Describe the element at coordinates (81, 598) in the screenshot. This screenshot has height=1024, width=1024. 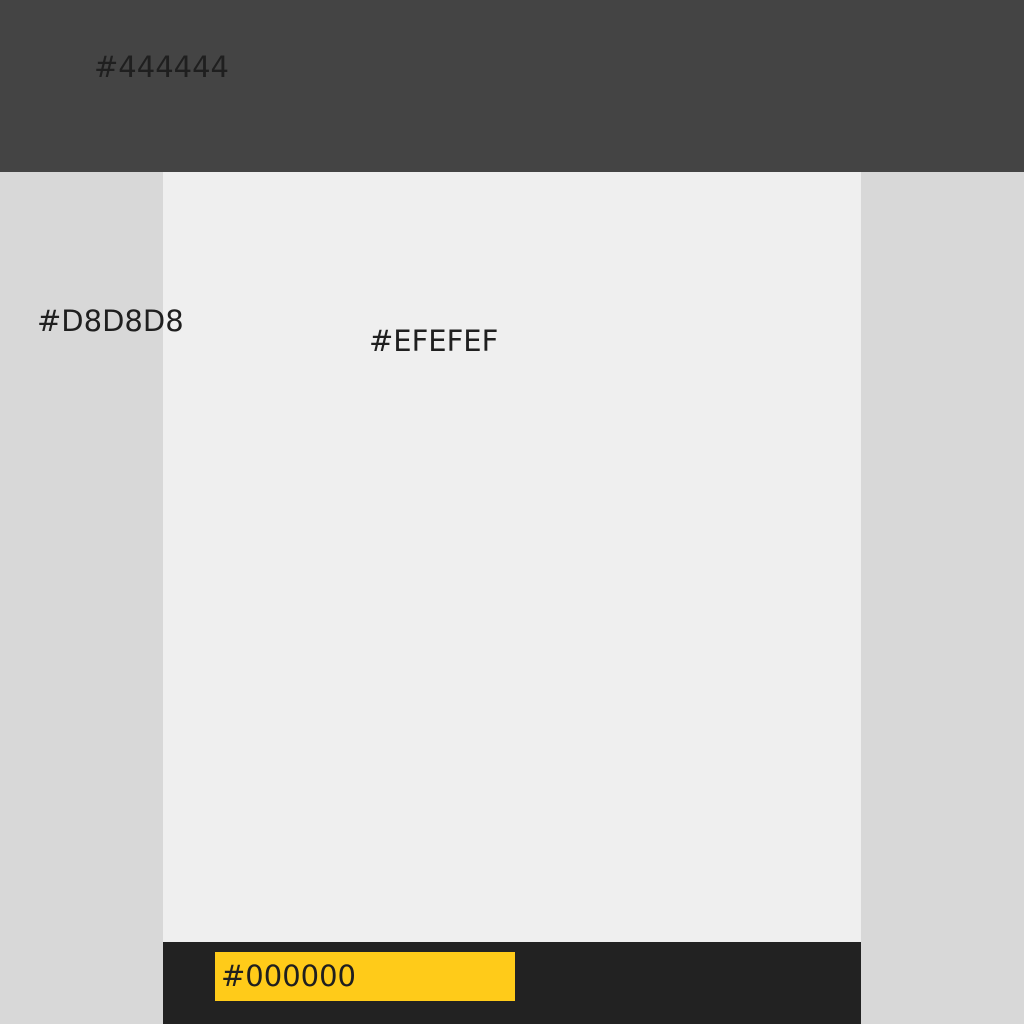
I see `left-side-area` at that location.